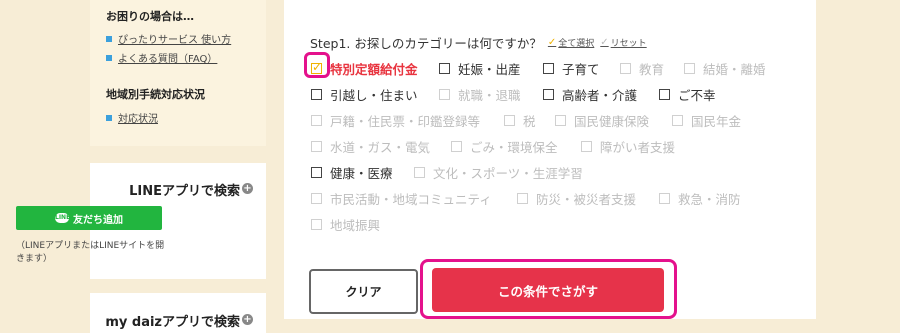 The image size is (900, 333). What do you see at coordinates (374, 95) in the screenshot?
I see `category-label: 引越し・住まい` at bounding box center [374, 95].